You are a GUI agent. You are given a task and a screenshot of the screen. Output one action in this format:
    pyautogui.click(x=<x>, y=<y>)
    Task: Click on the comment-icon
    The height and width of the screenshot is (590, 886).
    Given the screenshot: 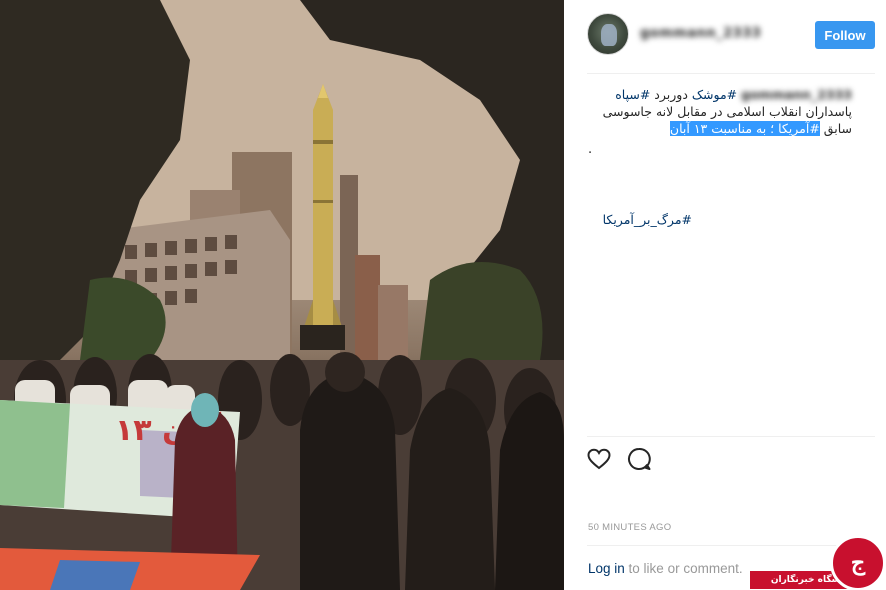 What is the action you would take?
    pyautogui.click(x=639, y=459)
    